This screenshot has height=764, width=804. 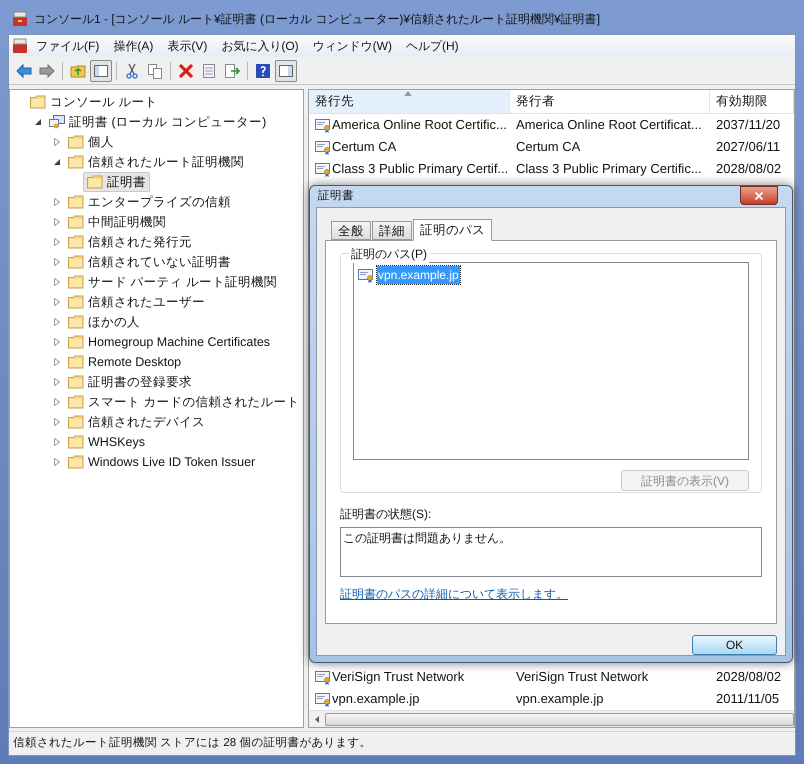 What do you see at coordinates (747, 699) in the screenshot?
I see `table-cell-text: 2011/11/05` at bounding box center [747, 699].